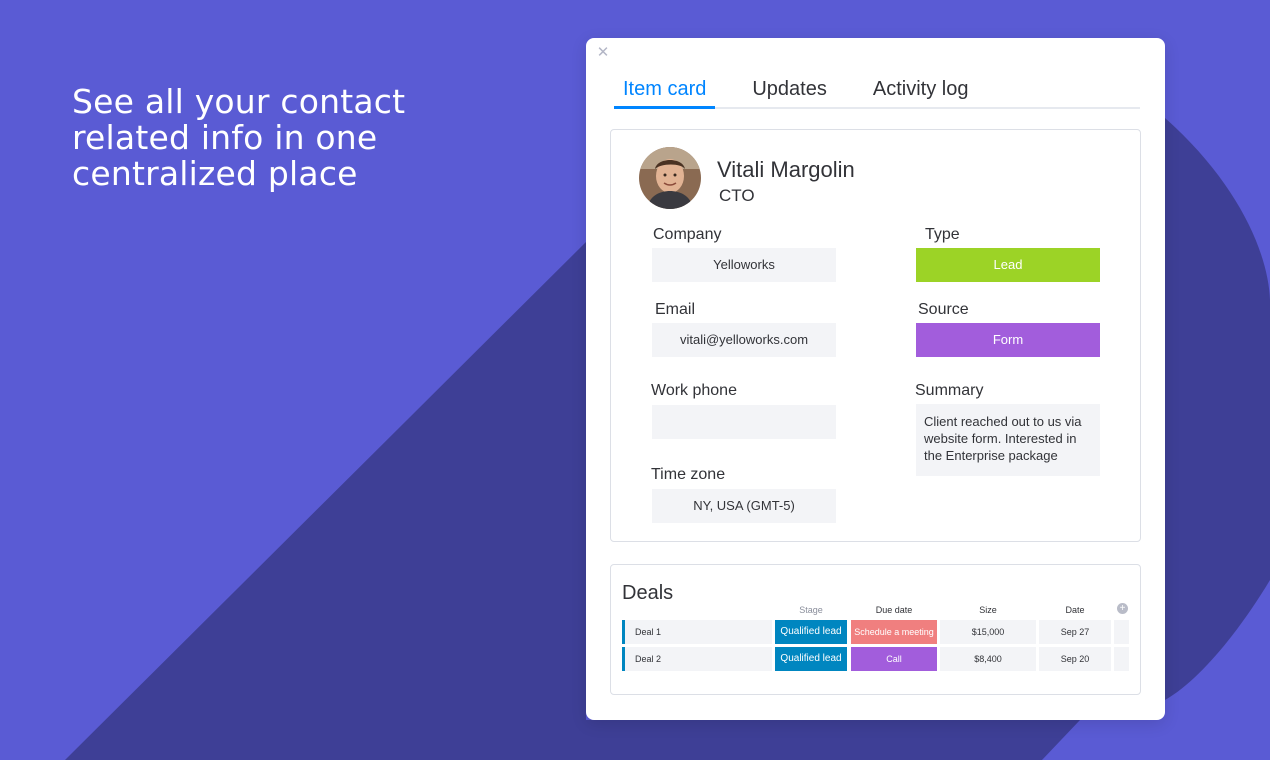 This screenshot has height=760, width=1270. What do you see at coordinates (894, 632) in the screenshot?
I see `due-date-cell: Schedule a meeting` at bounding box center [894, 632].